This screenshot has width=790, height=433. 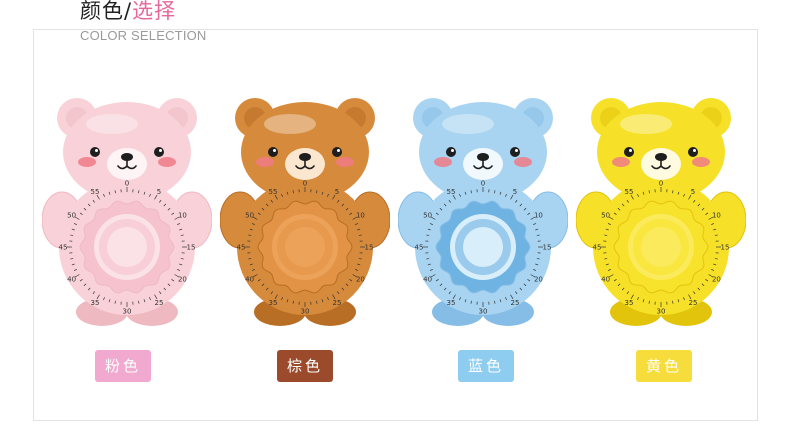 I want to click on product-pink-bear-timer: 0 5 10 15 20 25 30 35 40 45 50 55, so click(x=127, y=212).